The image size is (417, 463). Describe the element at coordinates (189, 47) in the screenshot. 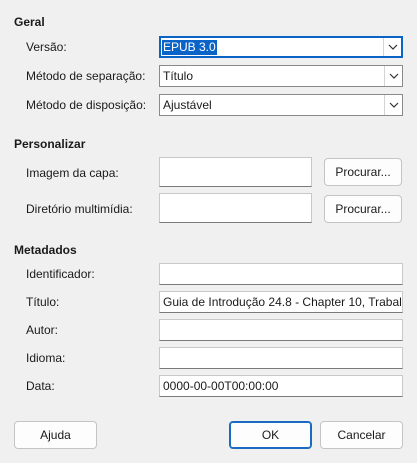

I see `versao-value: EPUB 3.0` at that location.